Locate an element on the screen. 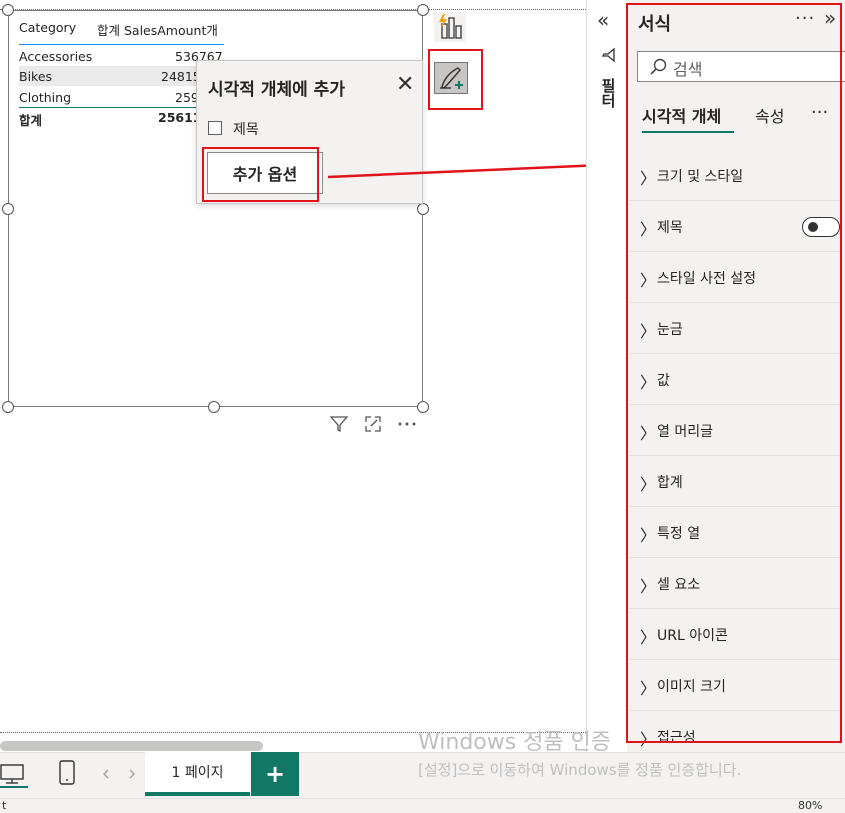 This screenshot has width=845, height=813. resize-handle-bottom-right is located at coordinates (423, 407).